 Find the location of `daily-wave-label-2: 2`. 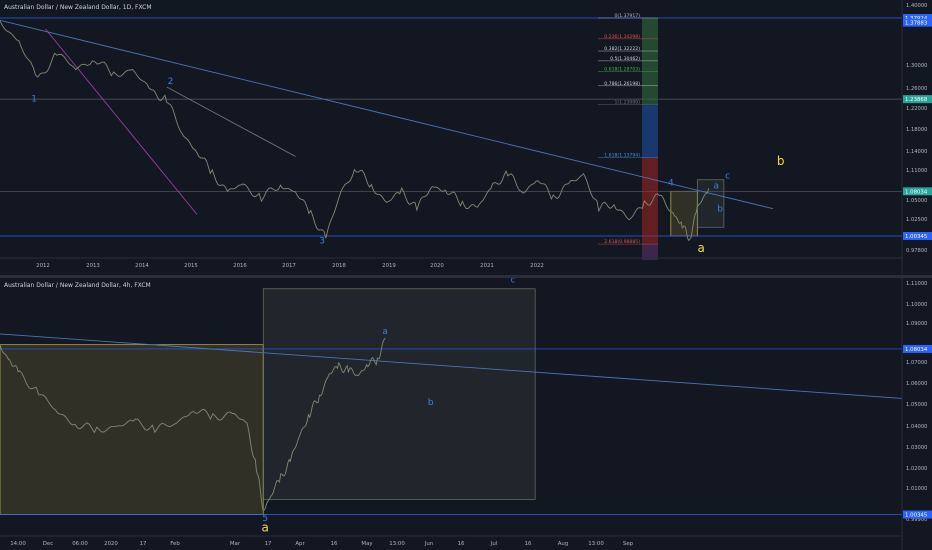

daily-wave-label-2: 2 is located at coordinates (171, 82).